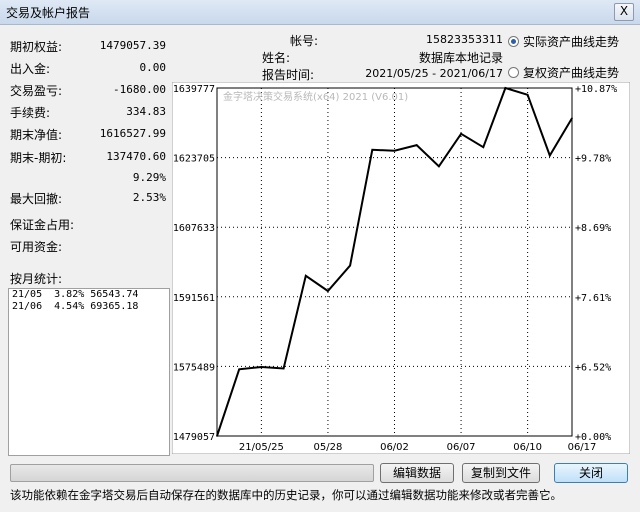 The width and height of the screenshot is (640, 512). What do you see at coordinates (194, 159) in the screenshot?
I see `y-left-tick-label: 1623705` at bounding box center [194, 159].